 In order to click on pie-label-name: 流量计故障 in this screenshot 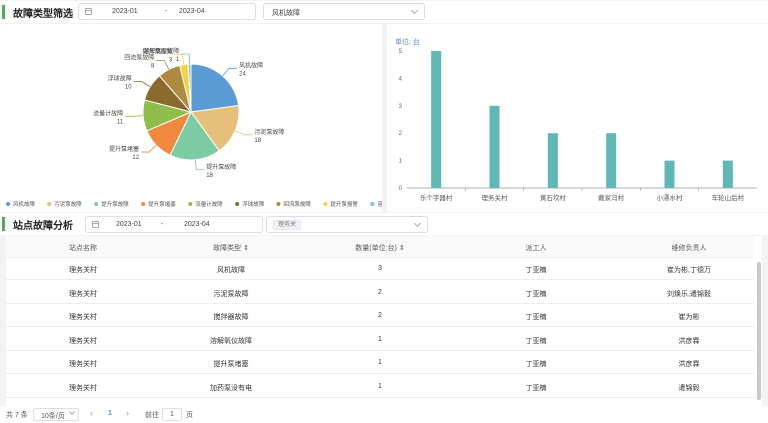, I will do `click(108, 113)`.